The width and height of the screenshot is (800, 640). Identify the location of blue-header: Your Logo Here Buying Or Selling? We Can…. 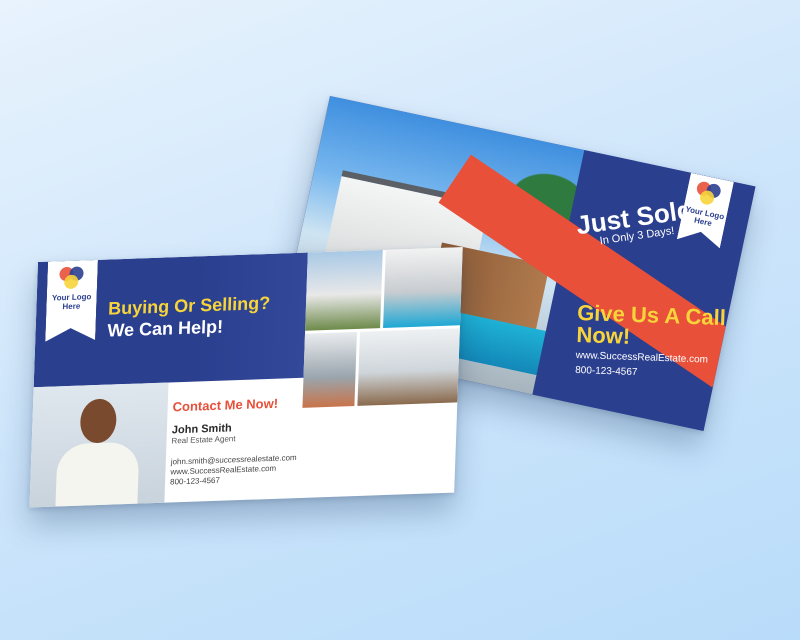
(170, 320).